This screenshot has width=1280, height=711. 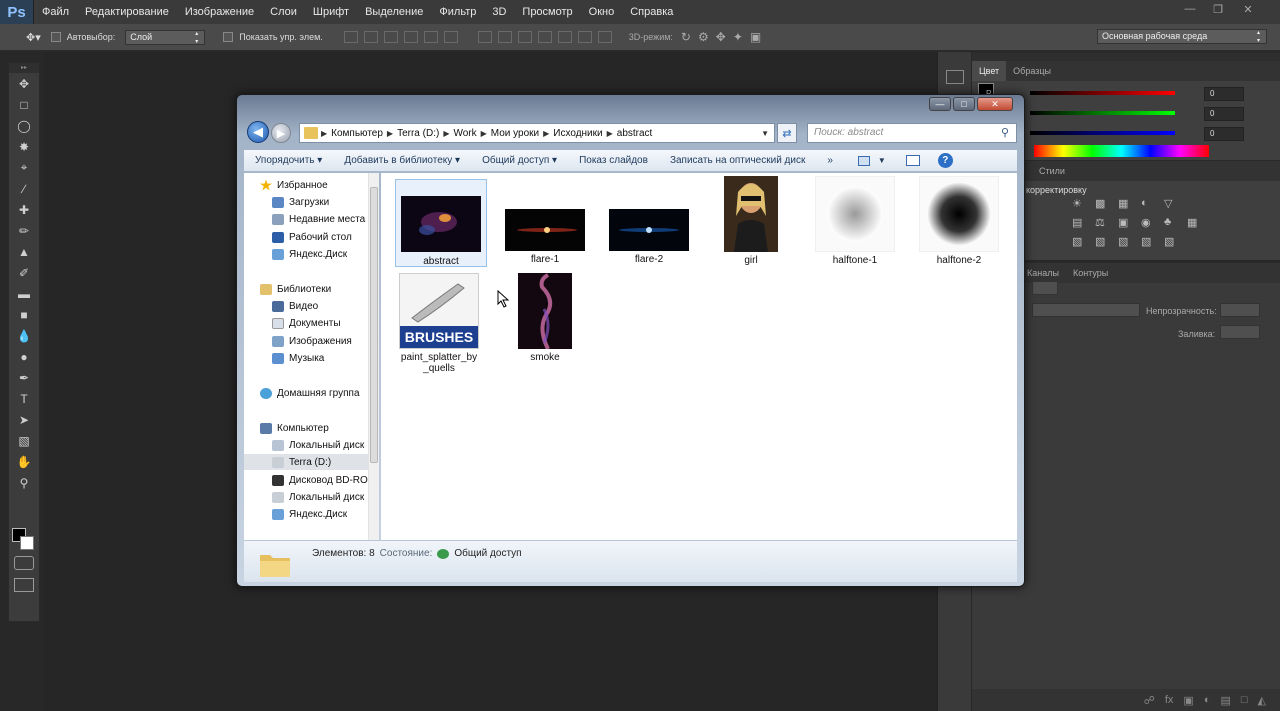 I want to click on nav-item: Недавние места, so click(x=318, y=219).